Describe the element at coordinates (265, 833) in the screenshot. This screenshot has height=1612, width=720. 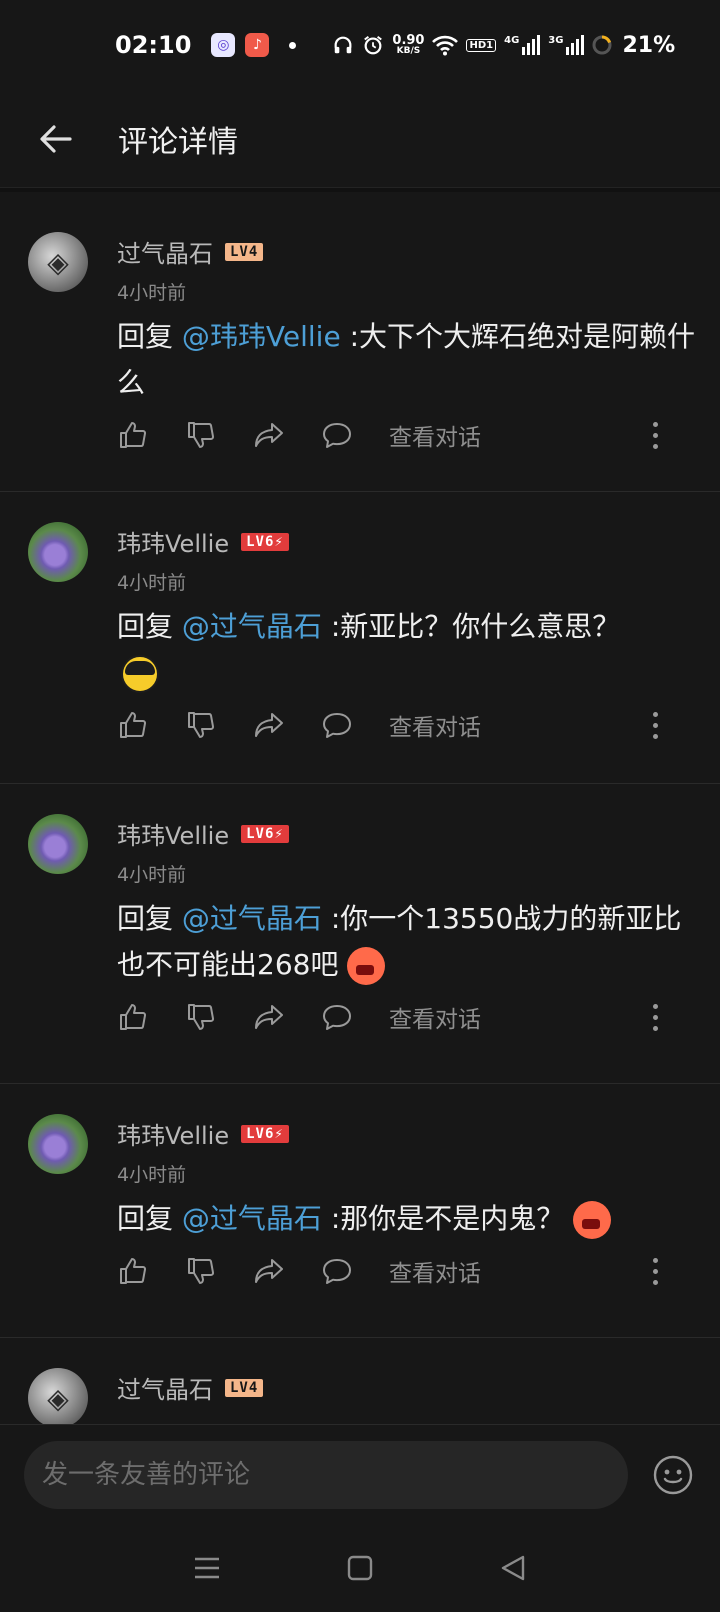
I see `level-badge: LV6⚡` at that location.